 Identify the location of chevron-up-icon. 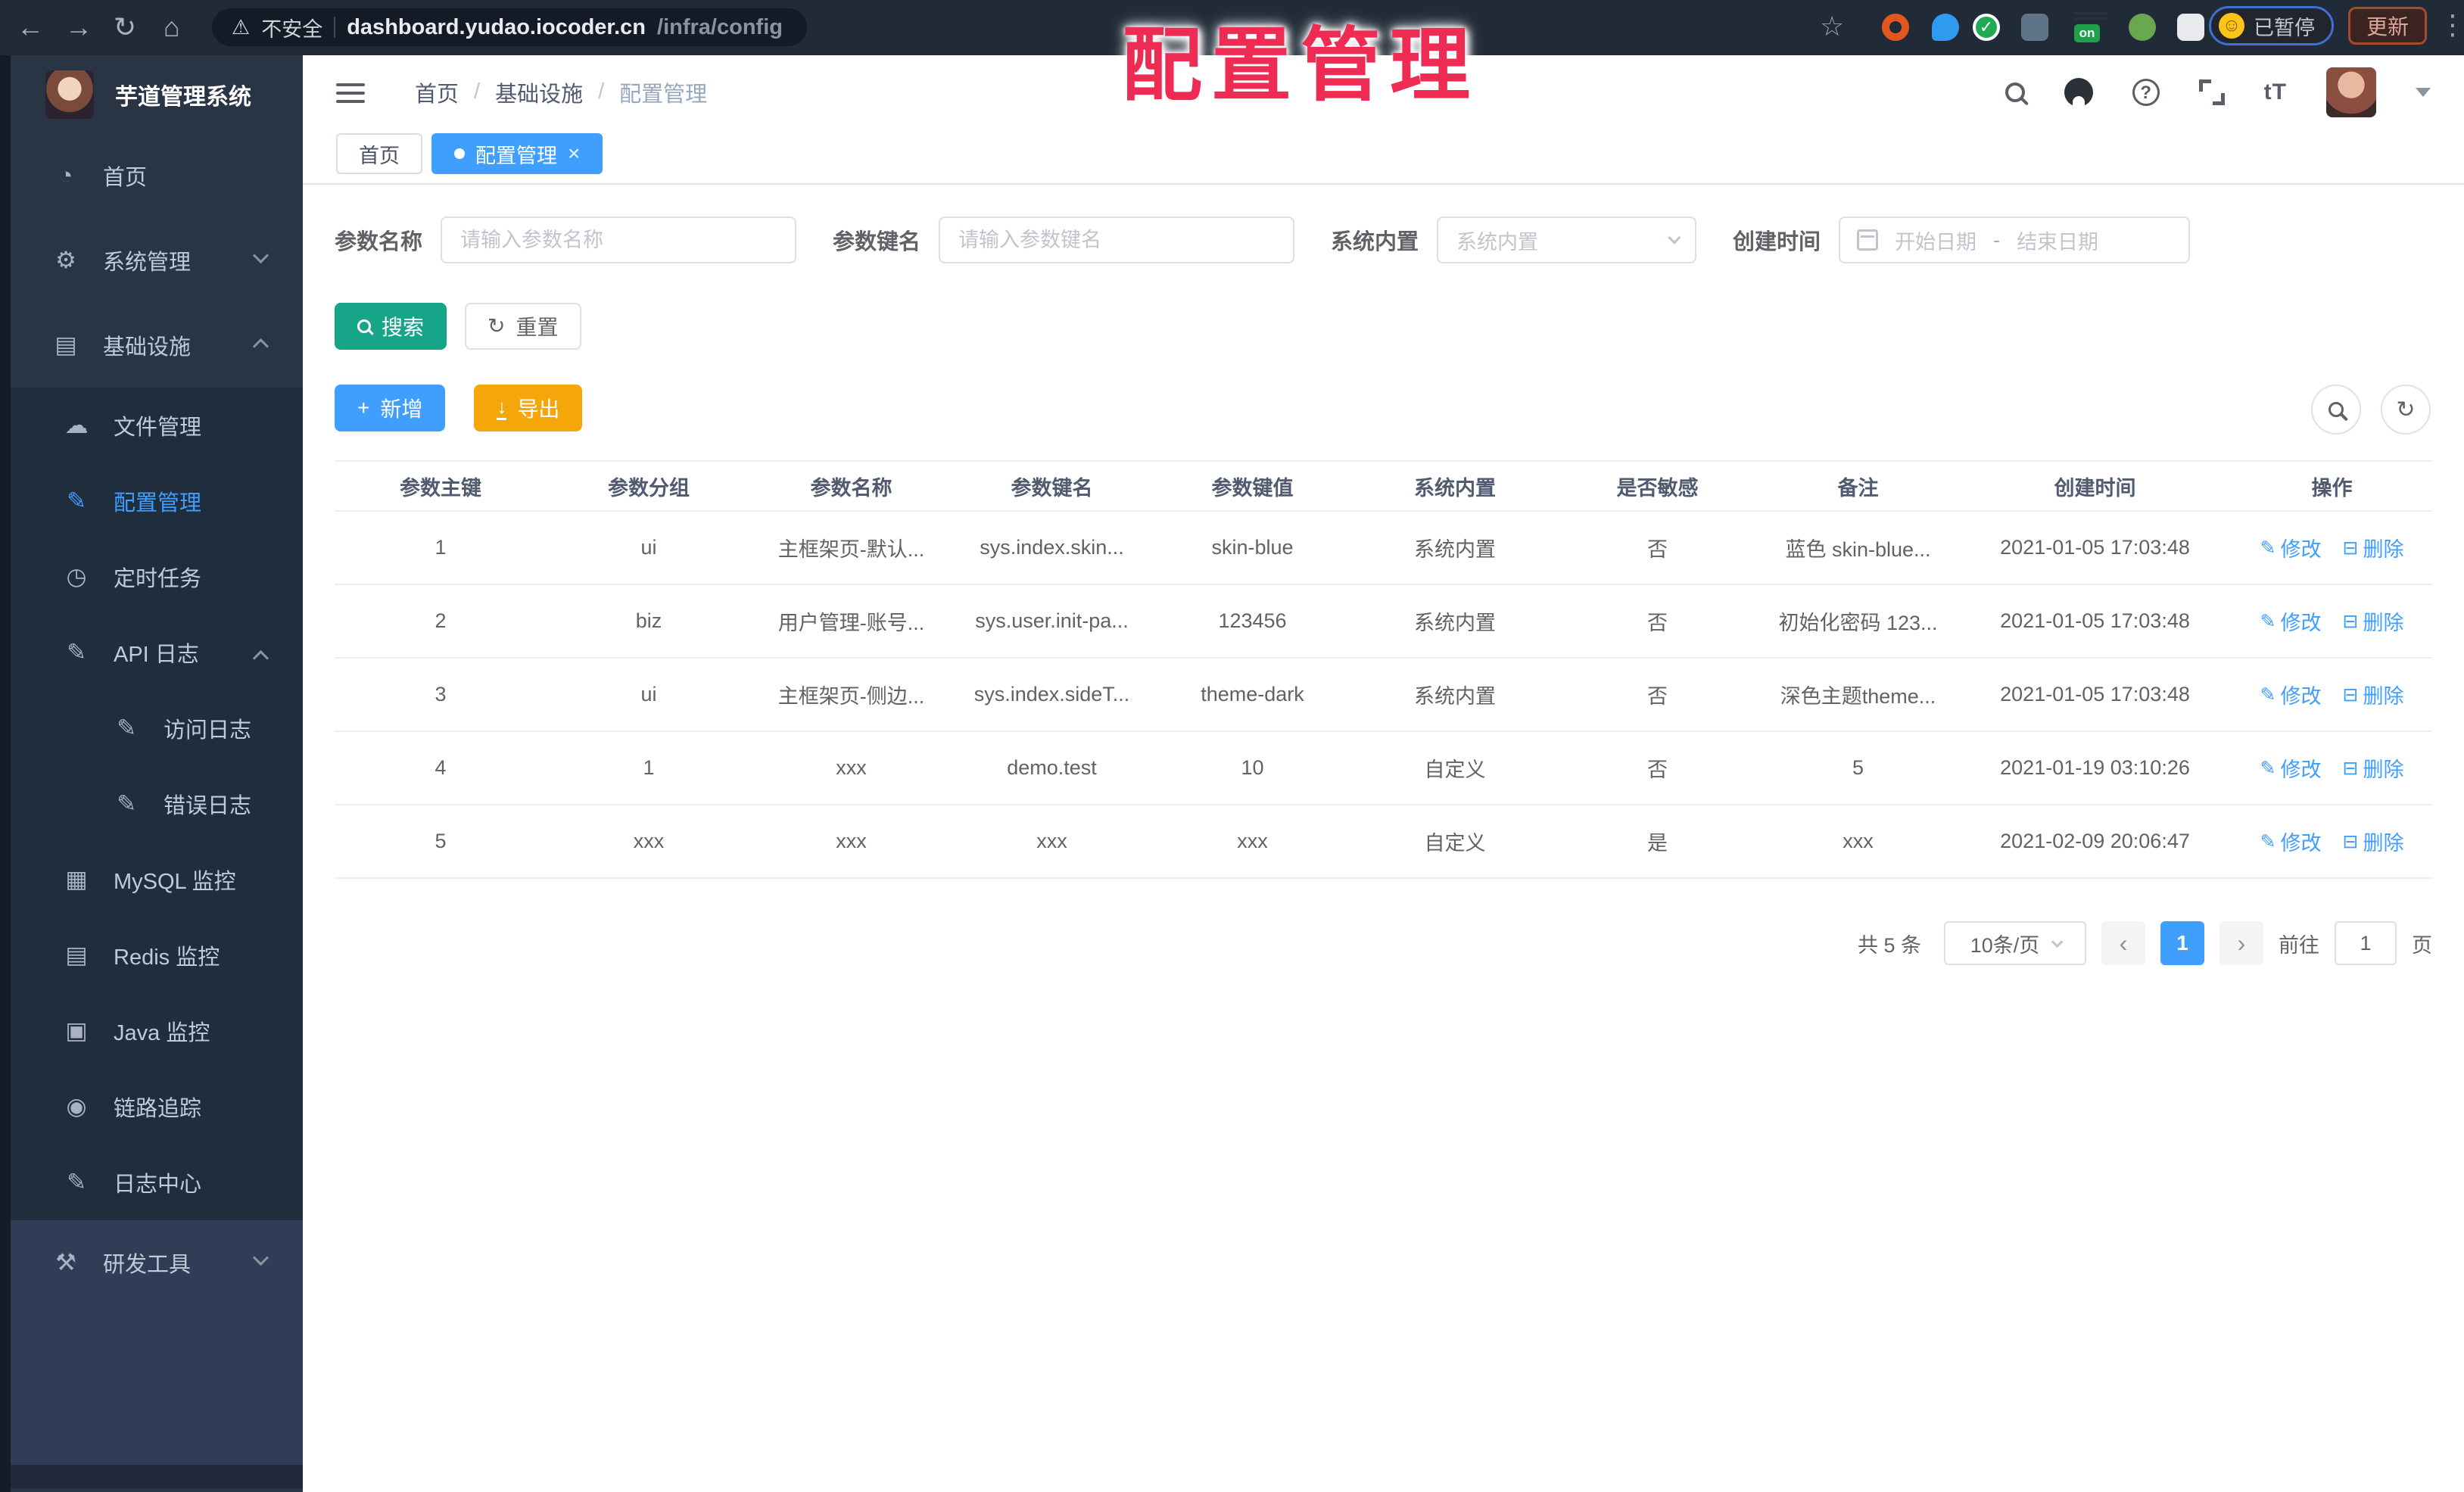
(260, 346).